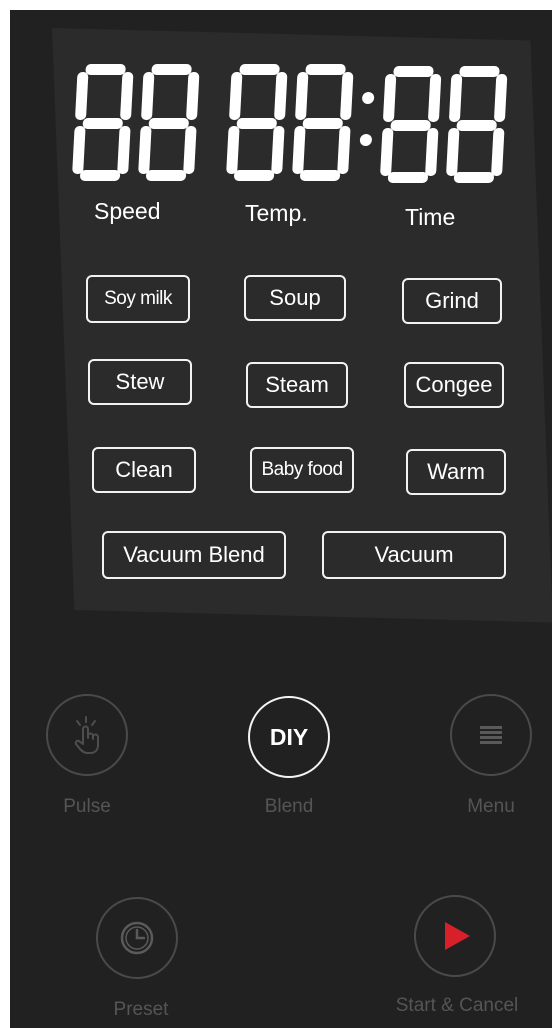 The height and width of the screenshot is (1028, 552). What do you see at coordinates (295, 298) in the screenshot?
I see `mode-button-soup: Soup` at bounding box center [295, 298].